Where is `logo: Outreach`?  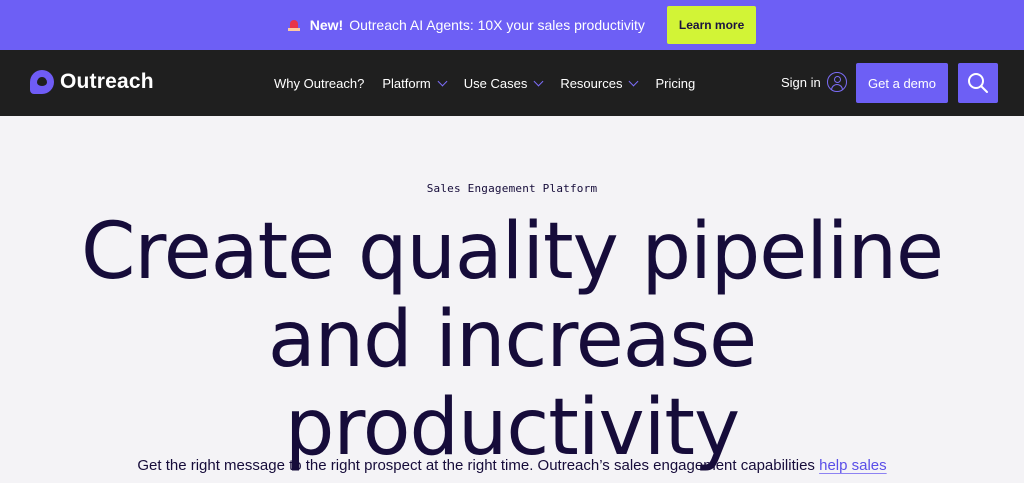 logo: Outreach is located at coordinates (92, 82).